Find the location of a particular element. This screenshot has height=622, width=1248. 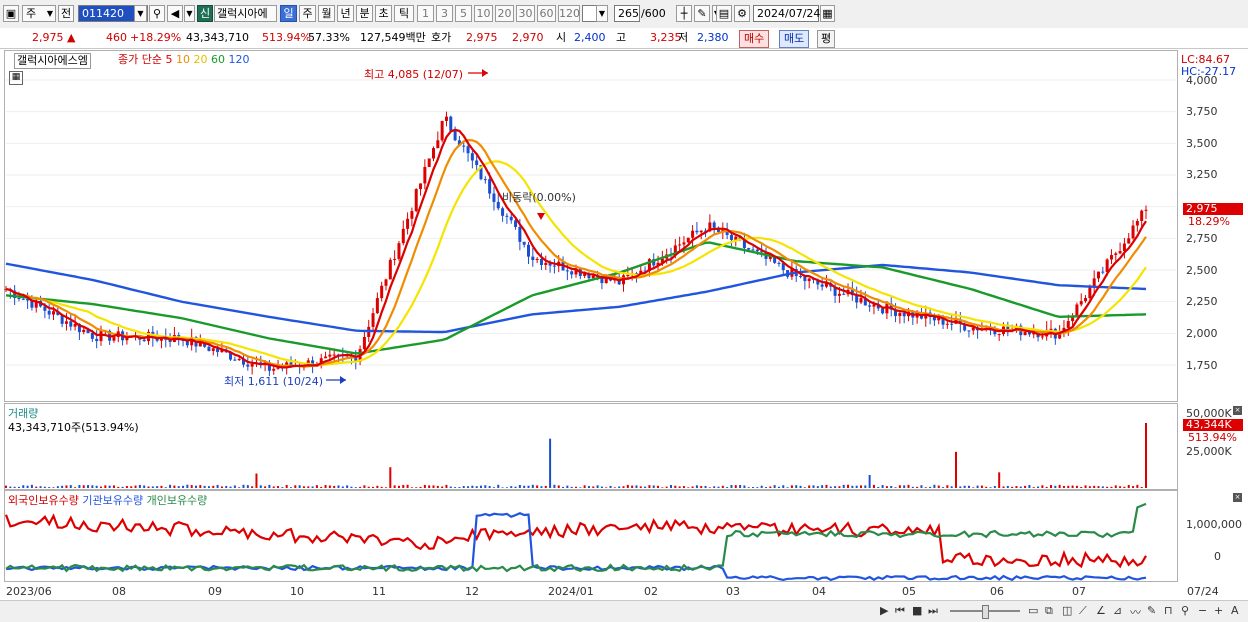

foreign-holding-line is located at coordinates (575, 541).